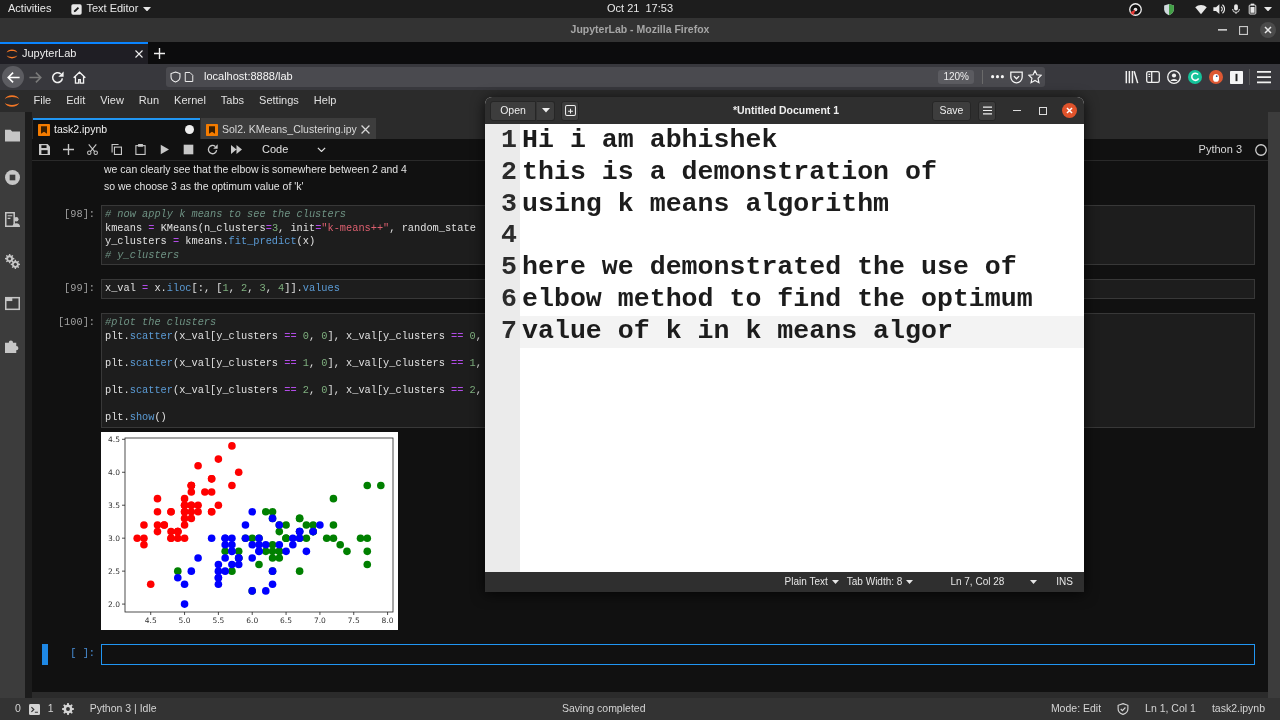 This screenshot has width=1280, height=720. What do you see at coordinates (1064, 582) in the screenshot?
I see `insert-mode-label: INS` at bounding box center [1064, 582].